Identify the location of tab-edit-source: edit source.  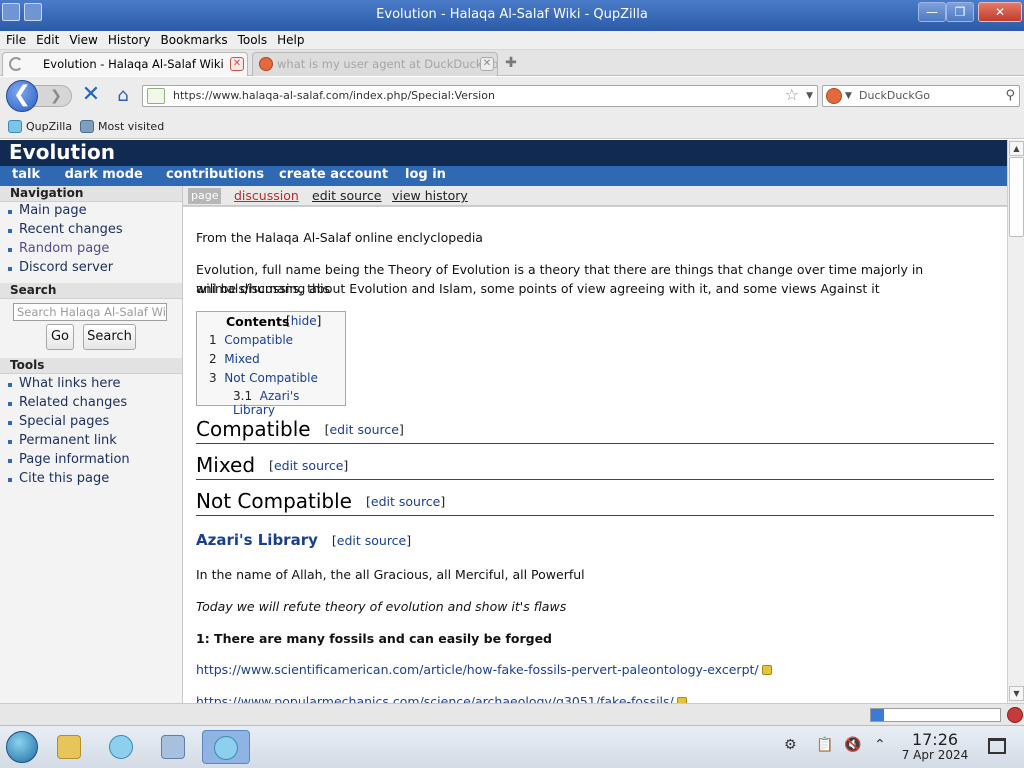
(346, 195).